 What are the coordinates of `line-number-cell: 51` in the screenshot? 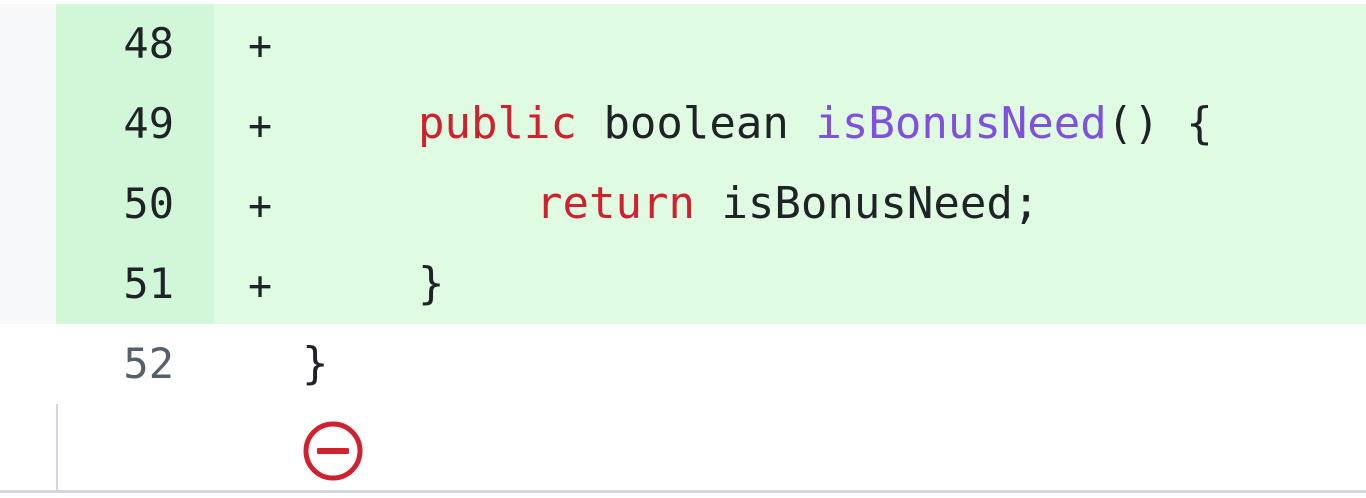 It's located at (135, 284).